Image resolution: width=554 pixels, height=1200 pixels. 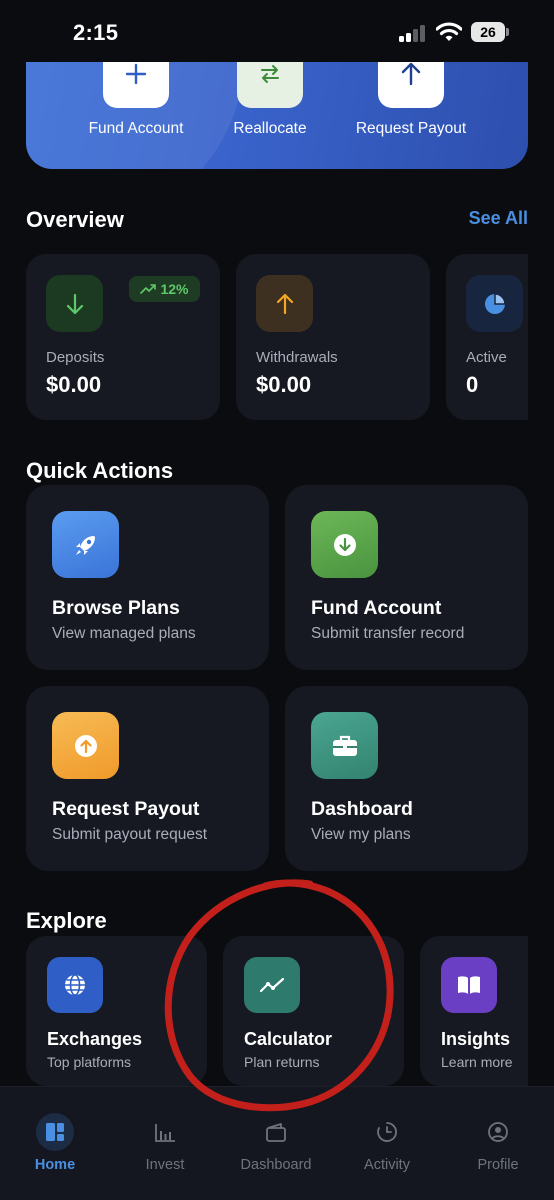 I want to click on user-icon, so click(x=498, y=1132).